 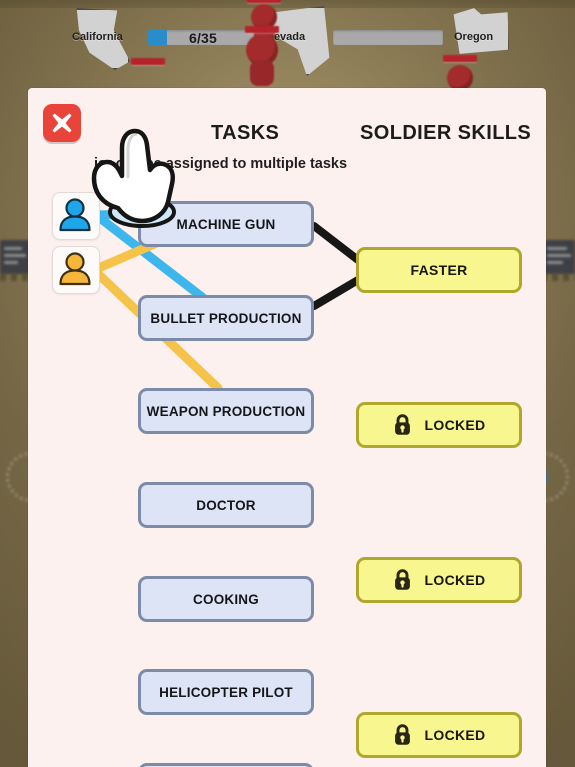 I want to click on soldier-avatar-blue, so click(x=76, y=216).